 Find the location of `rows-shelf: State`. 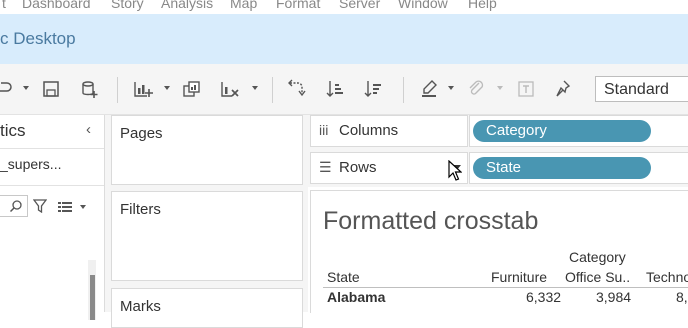

rows-shelf: State is located at coordinates (578, 168).